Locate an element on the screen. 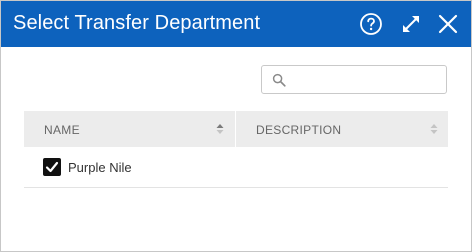 This screenshot has width=472, height=252. column-header-label: DESCRIPTION is located at coordinates (299, 130).